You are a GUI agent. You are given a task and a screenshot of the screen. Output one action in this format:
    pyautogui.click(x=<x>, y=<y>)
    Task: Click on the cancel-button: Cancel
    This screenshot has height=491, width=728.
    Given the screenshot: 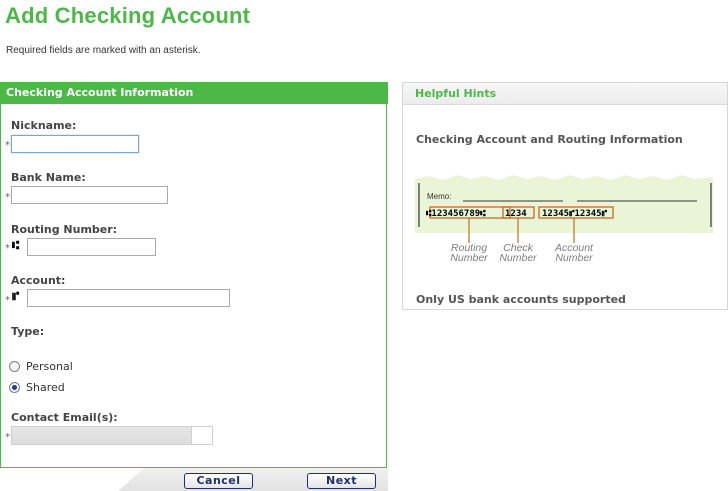 What is the action you would take?
    pyautogui.click(x=218, y=481)
    